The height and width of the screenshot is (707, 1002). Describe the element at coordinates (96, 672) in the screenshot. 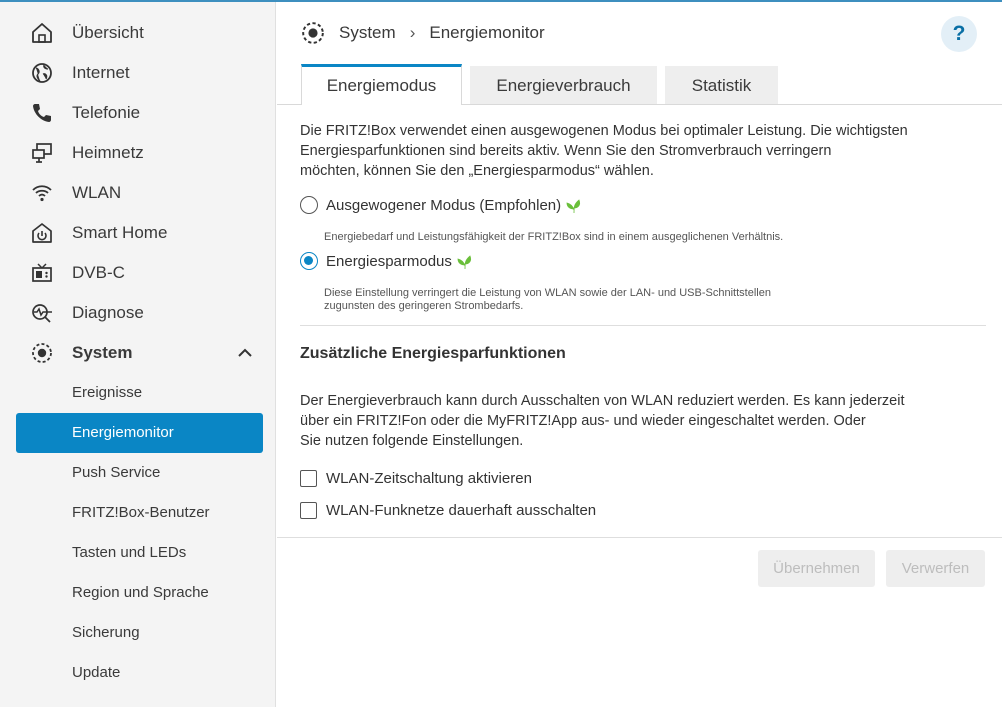

I see `sidebar-subitem-label: Update` at that location.